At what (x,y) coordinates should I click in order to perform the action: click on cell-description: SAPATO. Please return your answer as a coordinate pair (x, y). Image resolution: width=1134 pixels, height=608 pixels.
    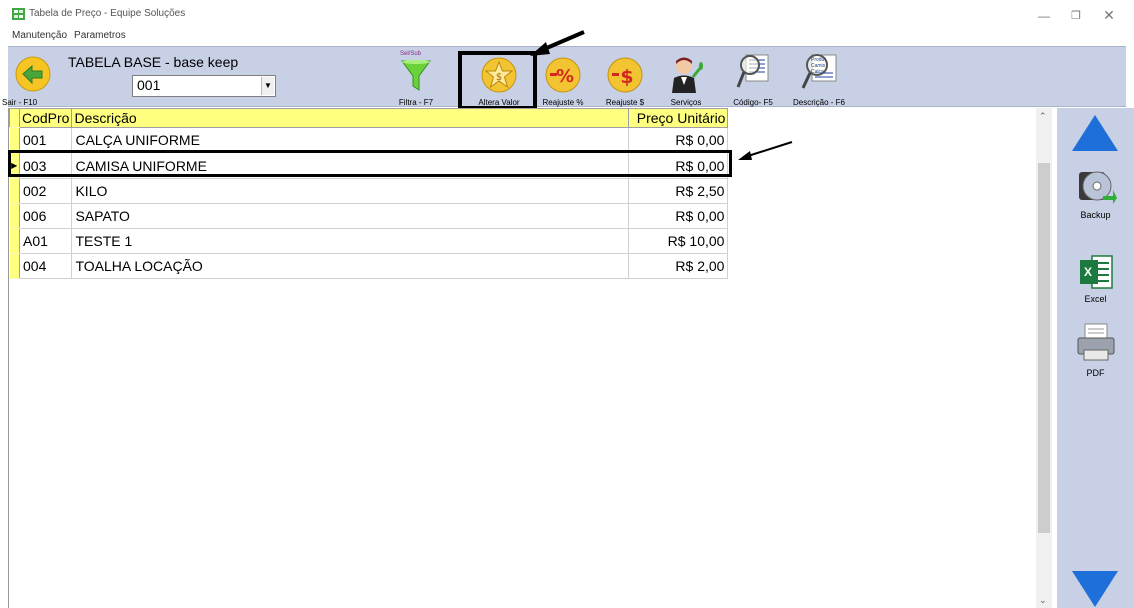
    Looking at the image, I should click on (350, 216).